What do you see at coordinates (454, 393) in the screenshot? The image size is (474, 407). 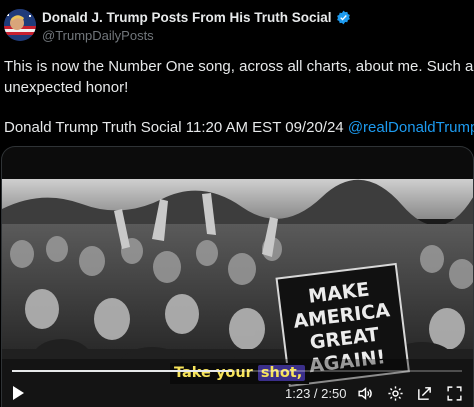 I see `fullscreen-icon` at bounding box center [454, 393].